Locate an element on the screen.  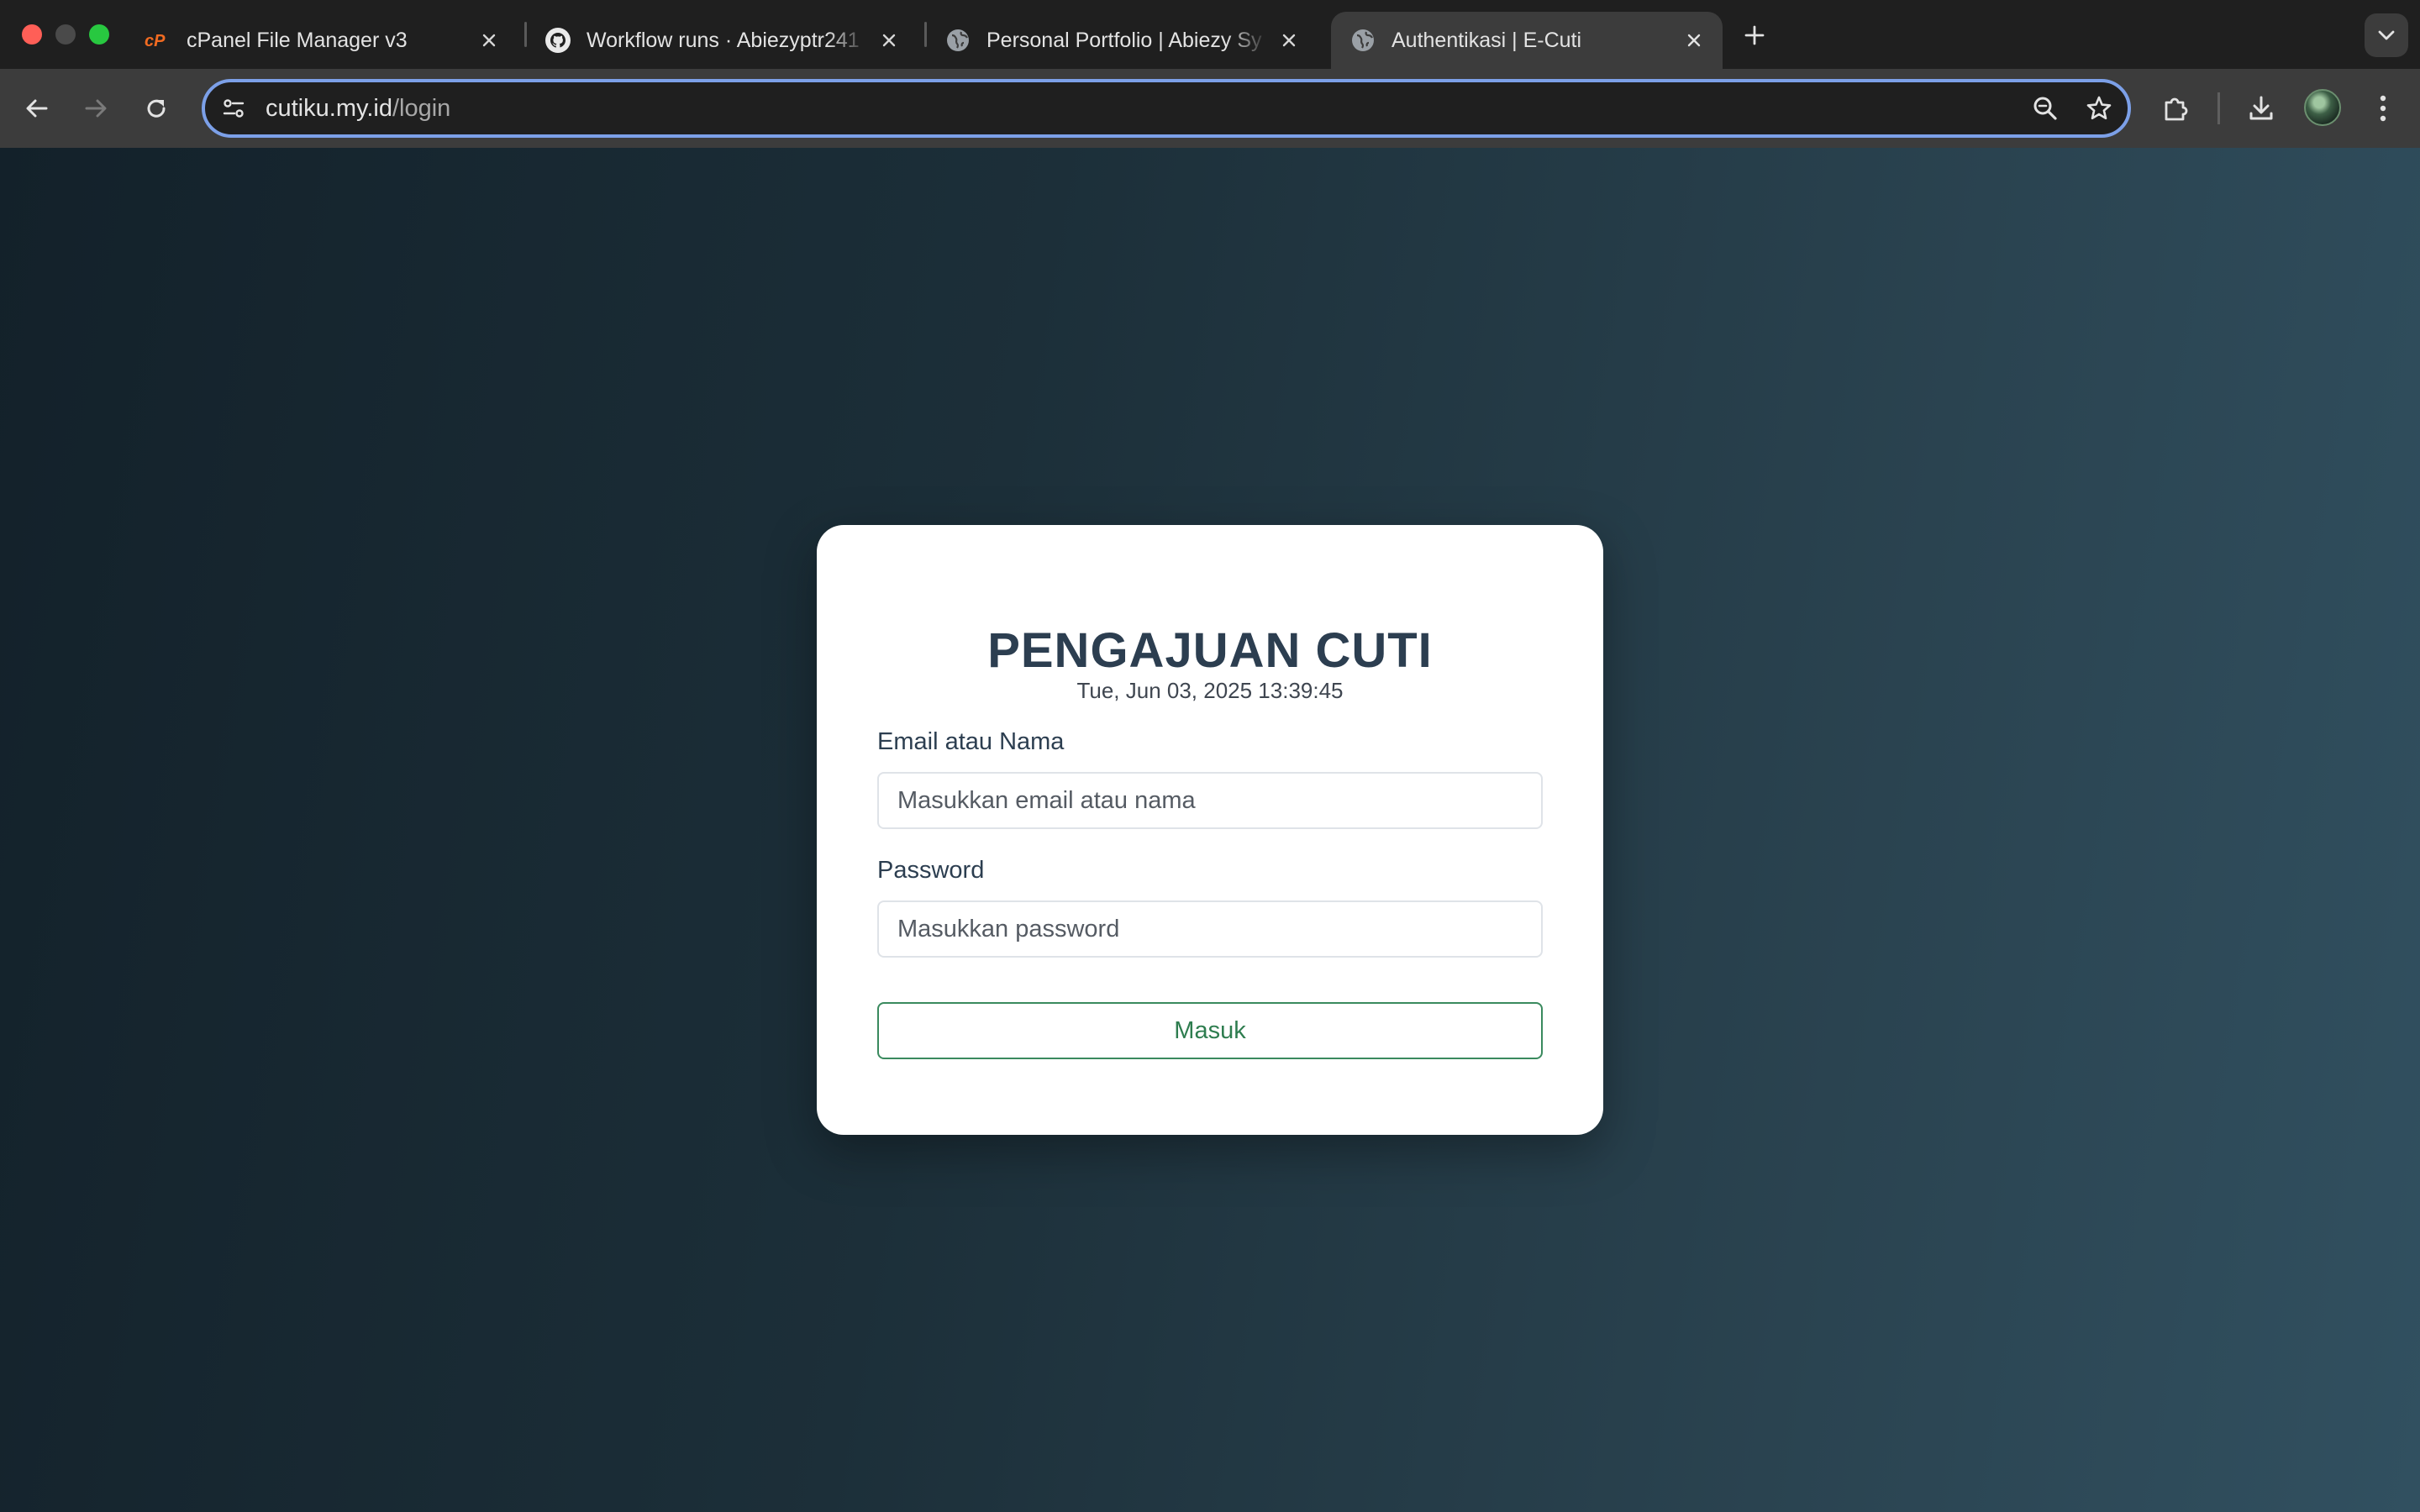
extensions-button is located at coordinates (2175, 108).